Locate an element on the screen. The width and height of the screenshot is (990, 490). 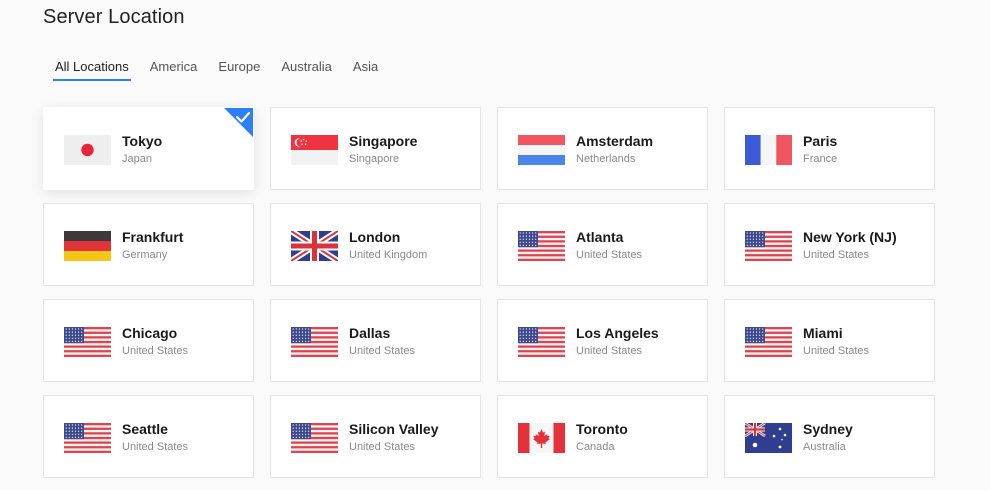
country-name: Singapore is located at coordinates (374, 159).